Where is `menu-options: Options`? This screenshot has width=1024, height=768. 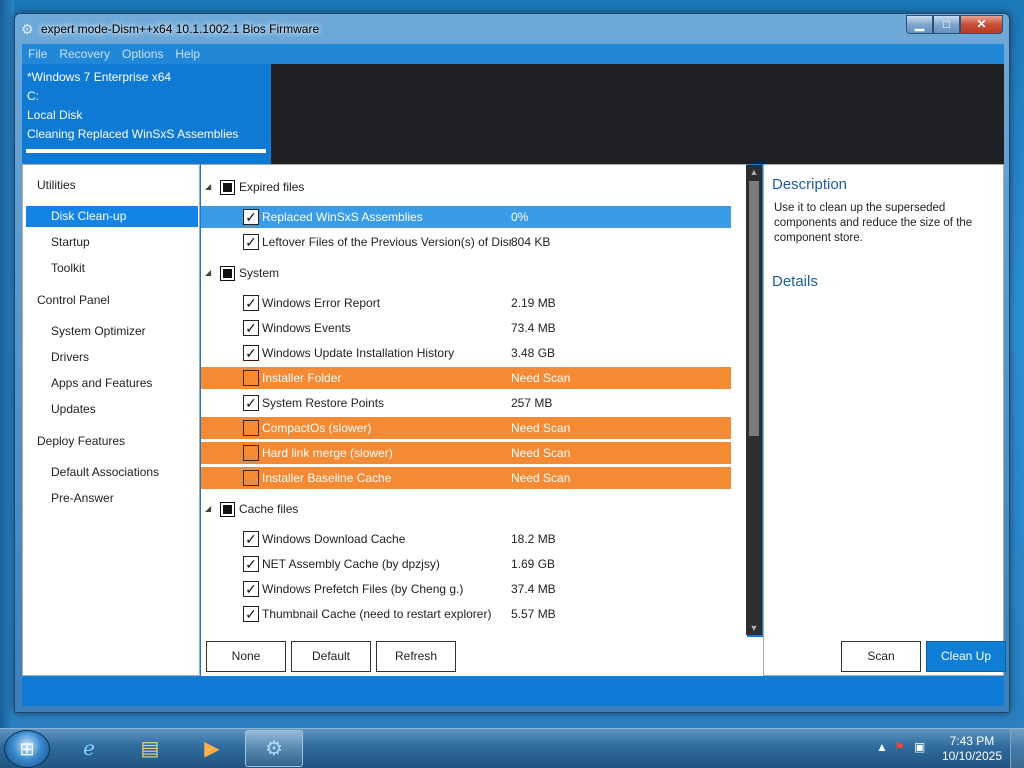
menu-options: Options is located at coordinates (142, 54).